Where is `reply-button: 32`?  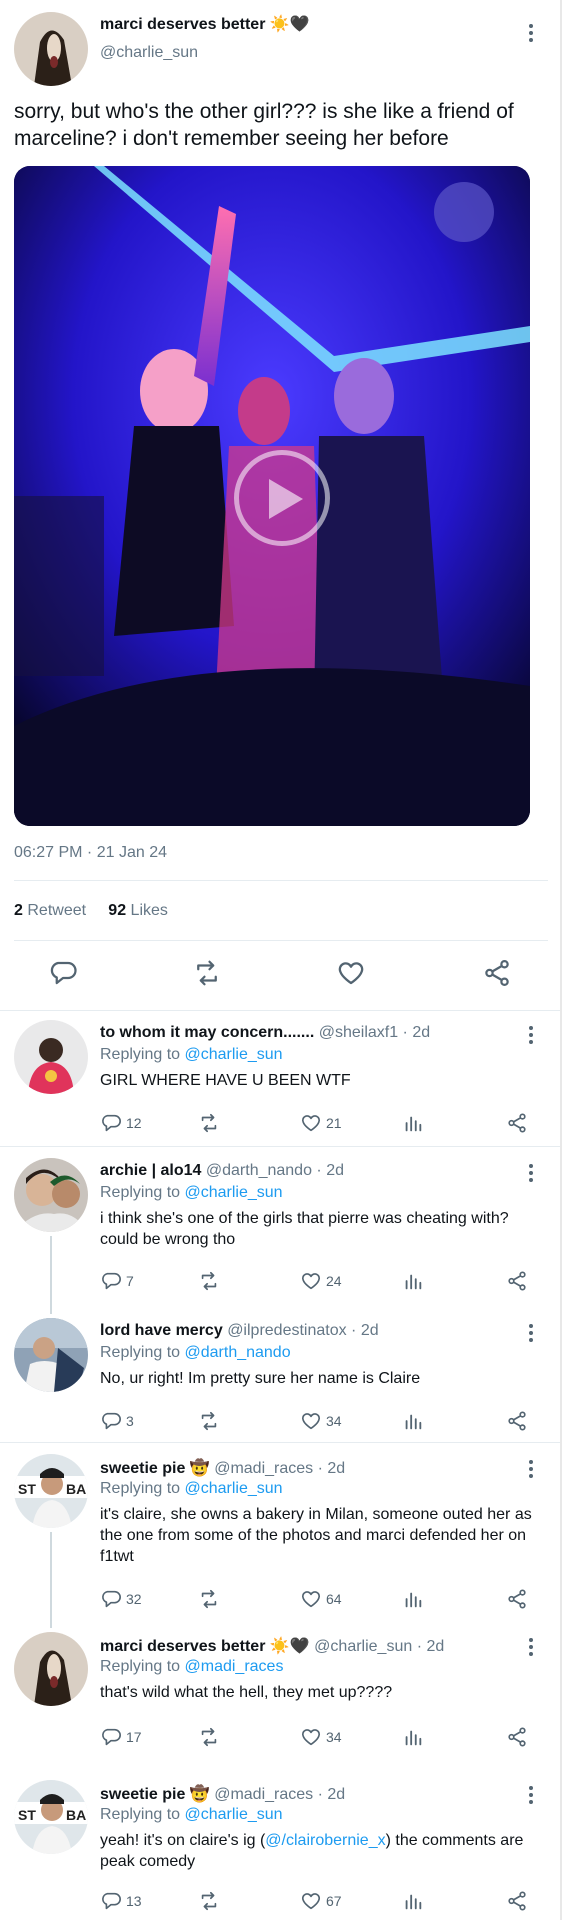
reply-button: 32 is located at coordinates (121, 1599).